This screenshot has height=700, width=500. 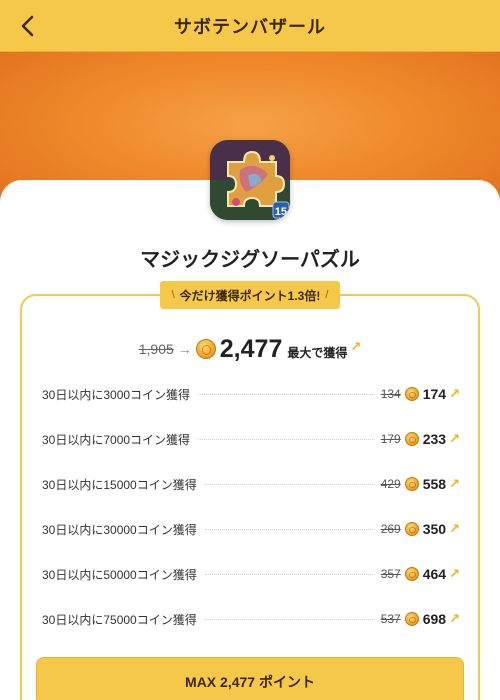 What do you see at coordinates (119, 529) in the screenshot?
I see `reward-condition: 30日以内に30000コイン獲得` at bounding box center [119, 529].